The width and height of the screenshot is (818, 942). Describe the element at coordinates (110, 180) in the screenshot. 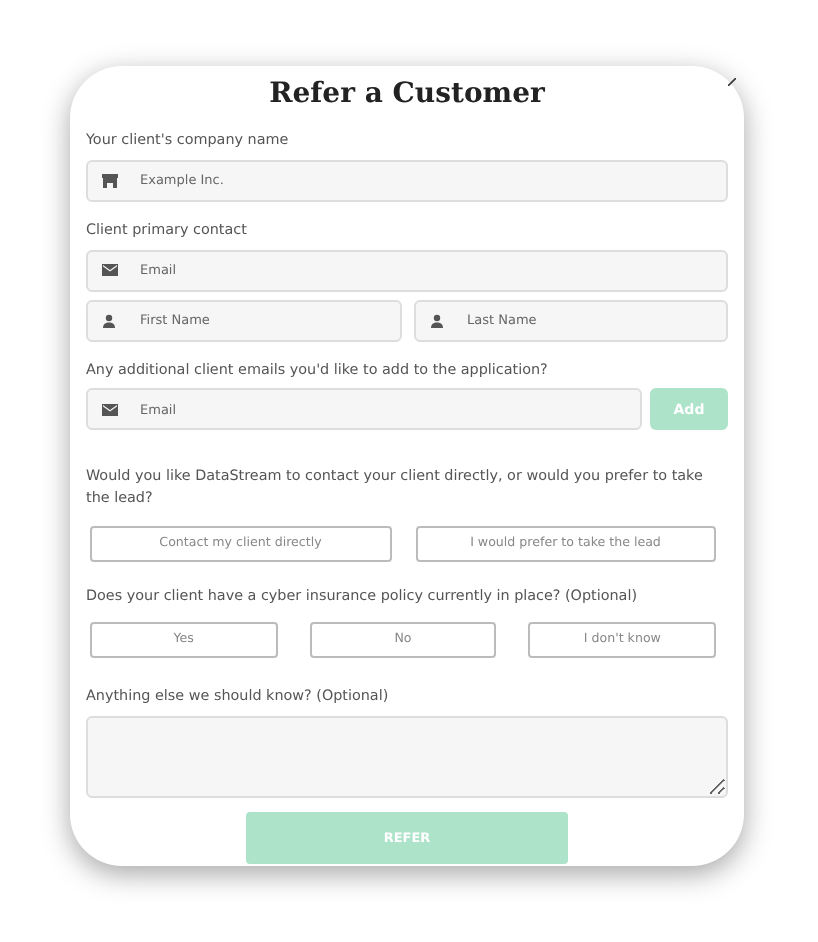

I see `store-icon` at that location.